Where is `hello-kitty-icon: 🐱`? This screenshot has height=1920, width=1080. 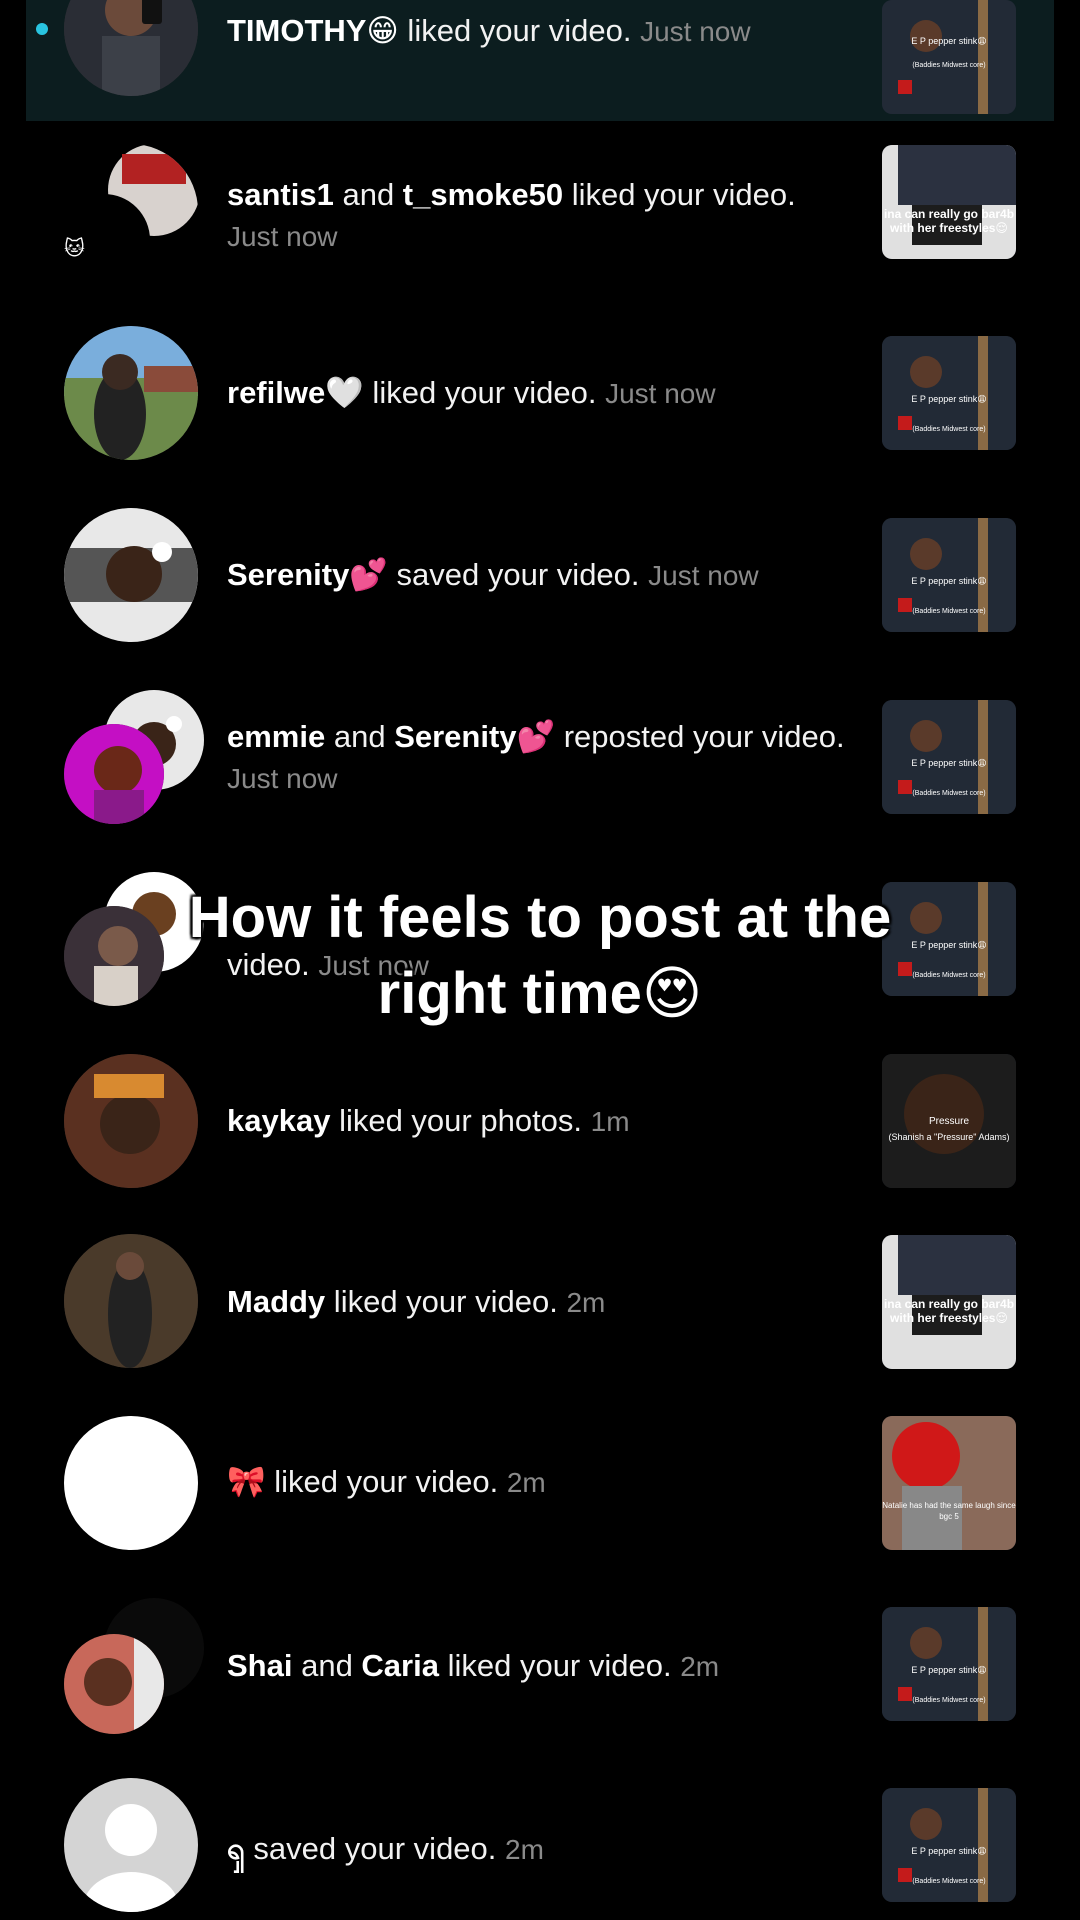 hello-kitty-icon: 🐱 is located at coordinates (74, 249).